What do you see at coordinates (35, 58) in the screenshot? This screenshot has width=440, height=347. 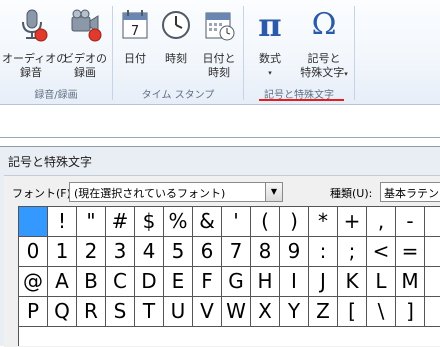 I see `record-audio-label-1: オーディオの` at bounding box center [35, 58].